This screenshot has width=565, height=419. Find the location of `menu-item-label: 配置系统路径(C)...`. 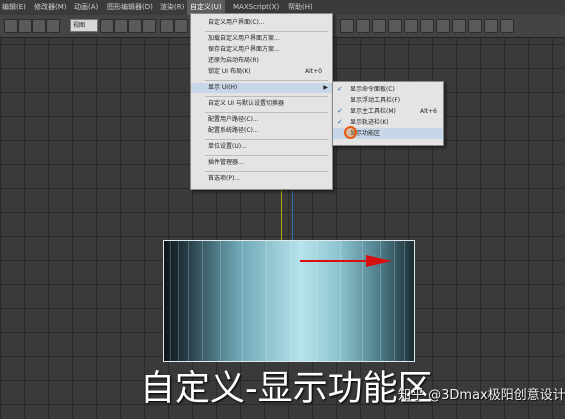

menu-item-label: 配置系统路径(C)... is located at coordinates (233, 130).